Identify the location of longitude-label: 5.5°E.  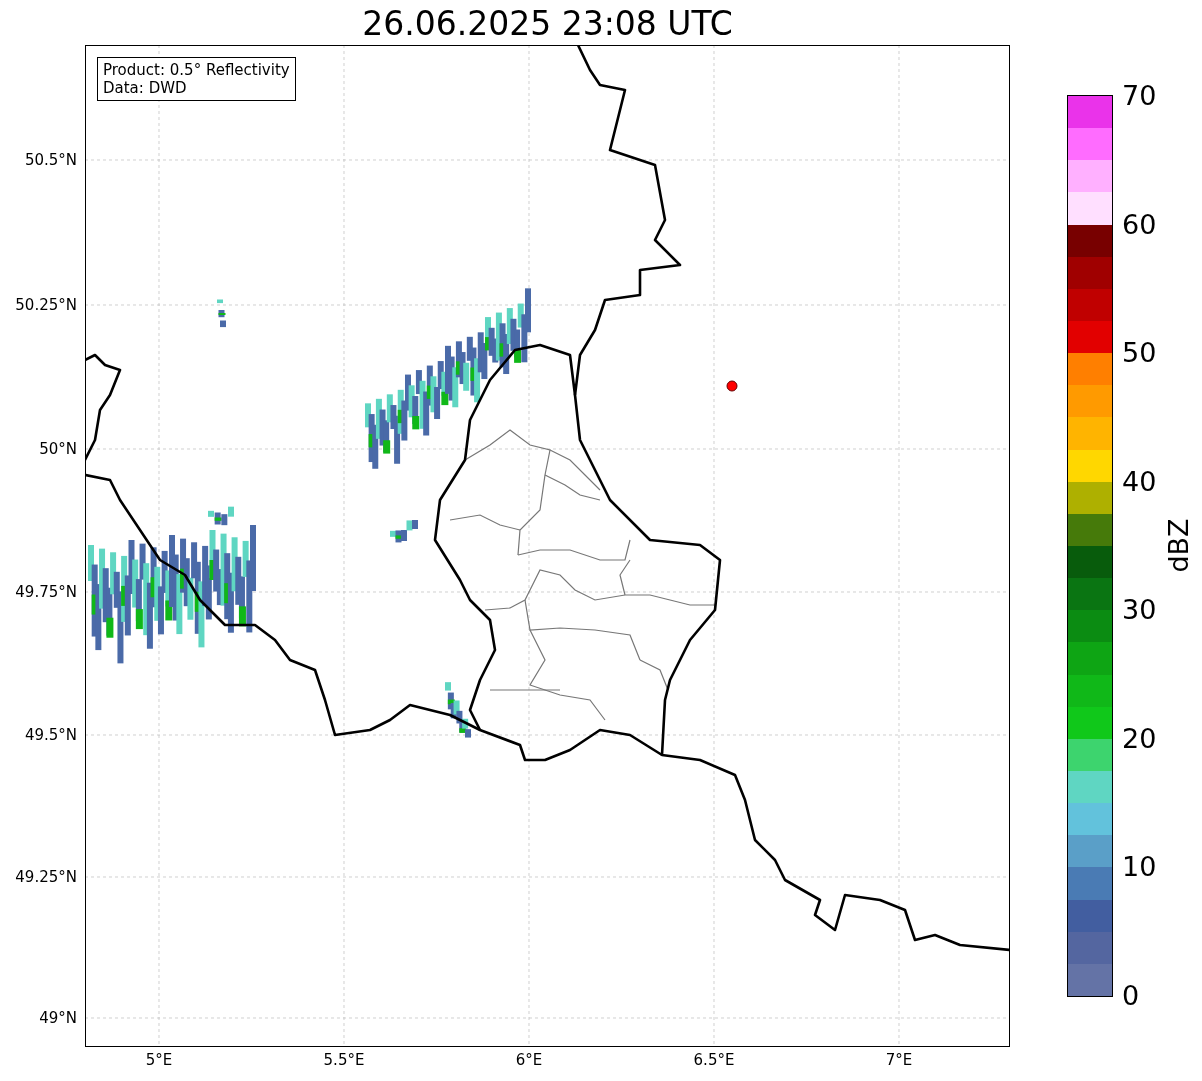
(344, 1060).